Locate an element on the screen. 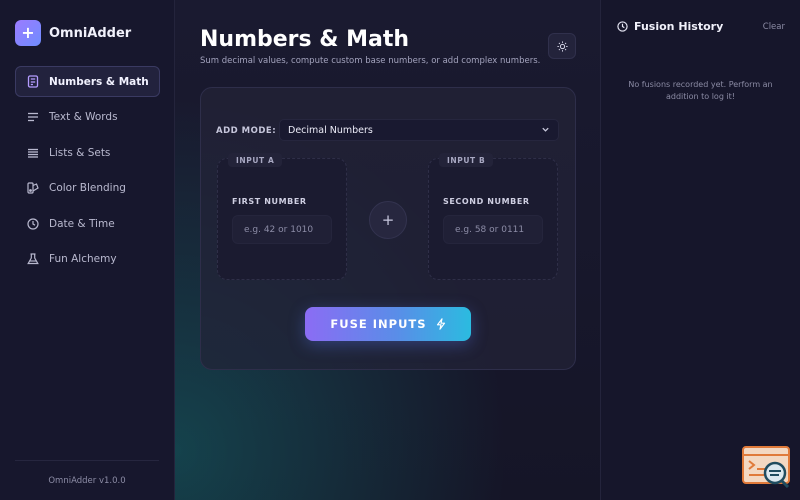 Image resolution: width=800 pixels, height=500 pixels. sidebar-item-fun-alchemy: Fun Alchemy is located at coordinates (87, 259).